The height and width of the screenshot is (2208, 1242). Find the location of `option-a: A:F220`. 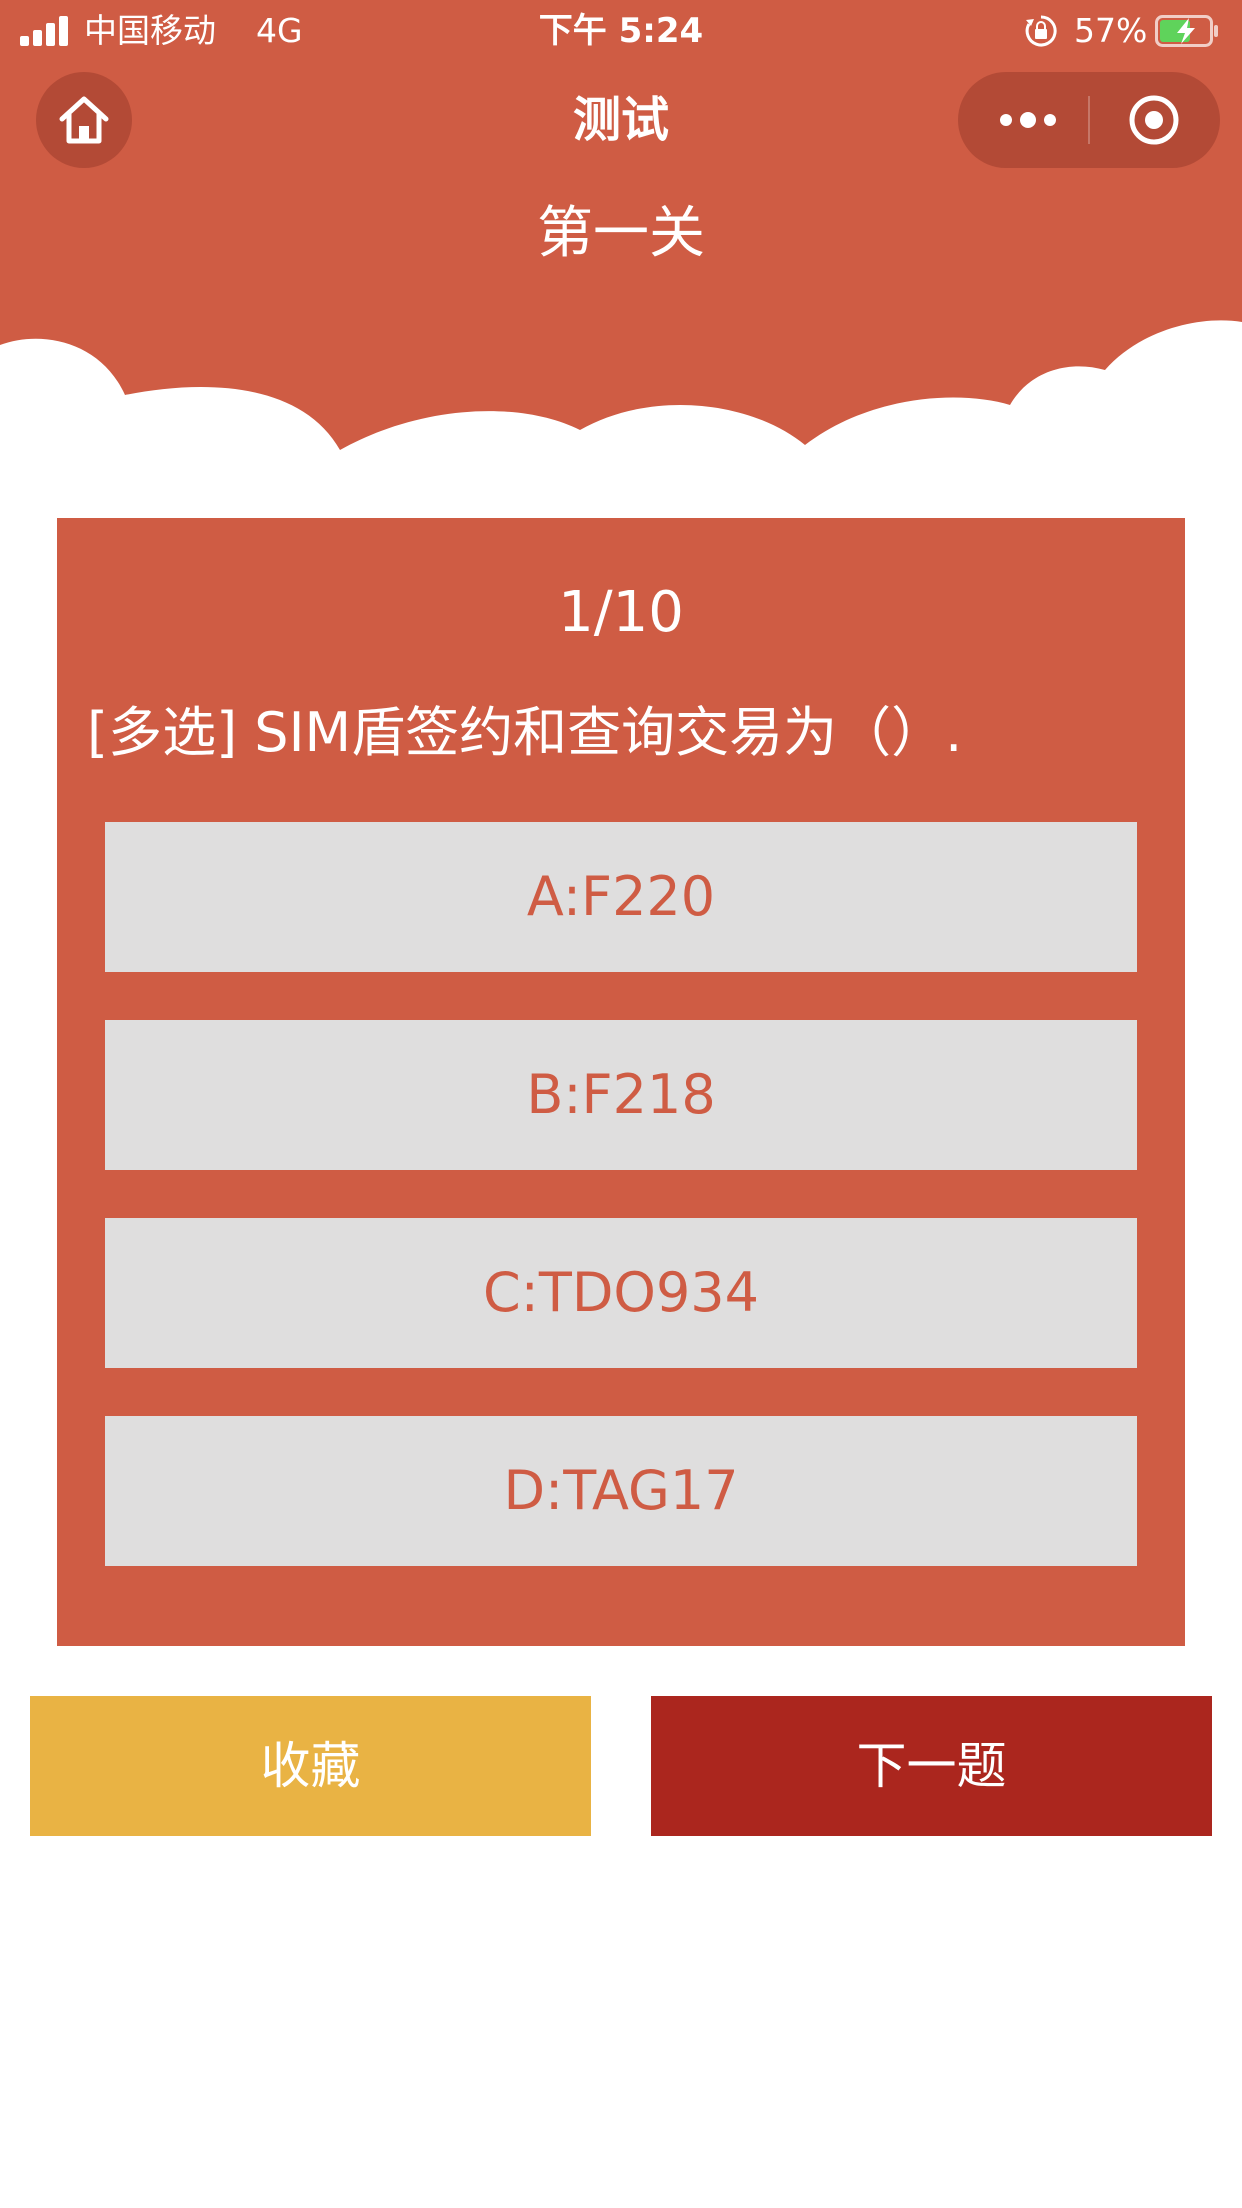

option-a: A:F220 is located at coordinates (621, 897).